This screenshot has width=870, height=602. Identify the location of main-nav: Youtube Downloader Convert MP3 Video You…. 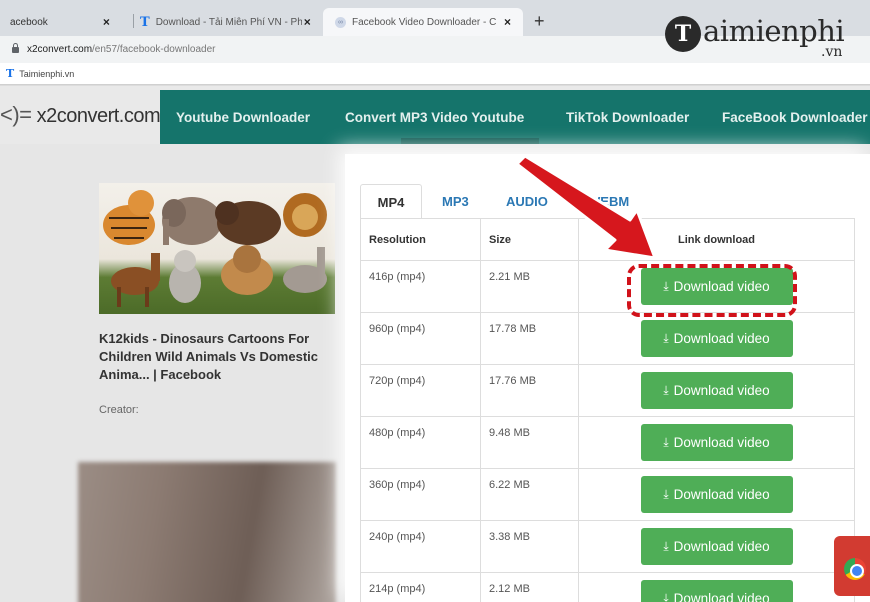
(515, 117).